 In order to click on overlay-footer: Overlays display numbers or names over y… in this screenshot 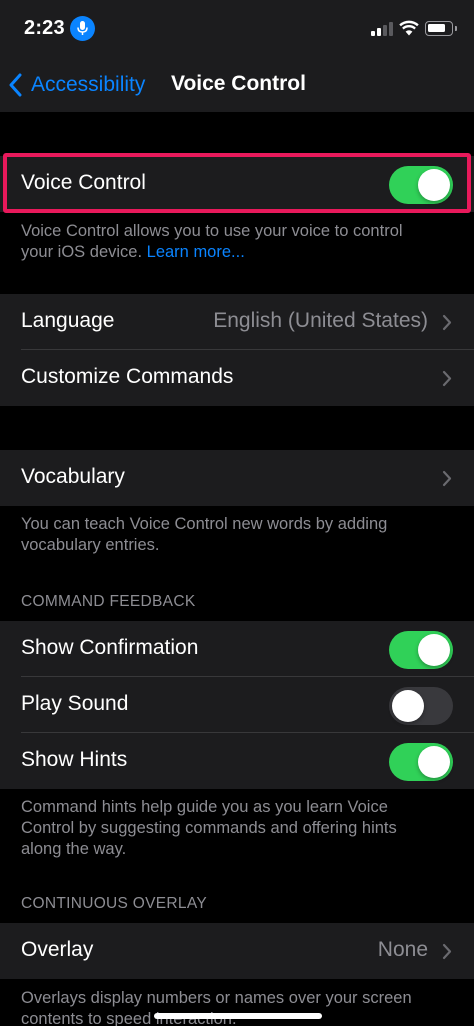, I will do `click(216, 1007)`.